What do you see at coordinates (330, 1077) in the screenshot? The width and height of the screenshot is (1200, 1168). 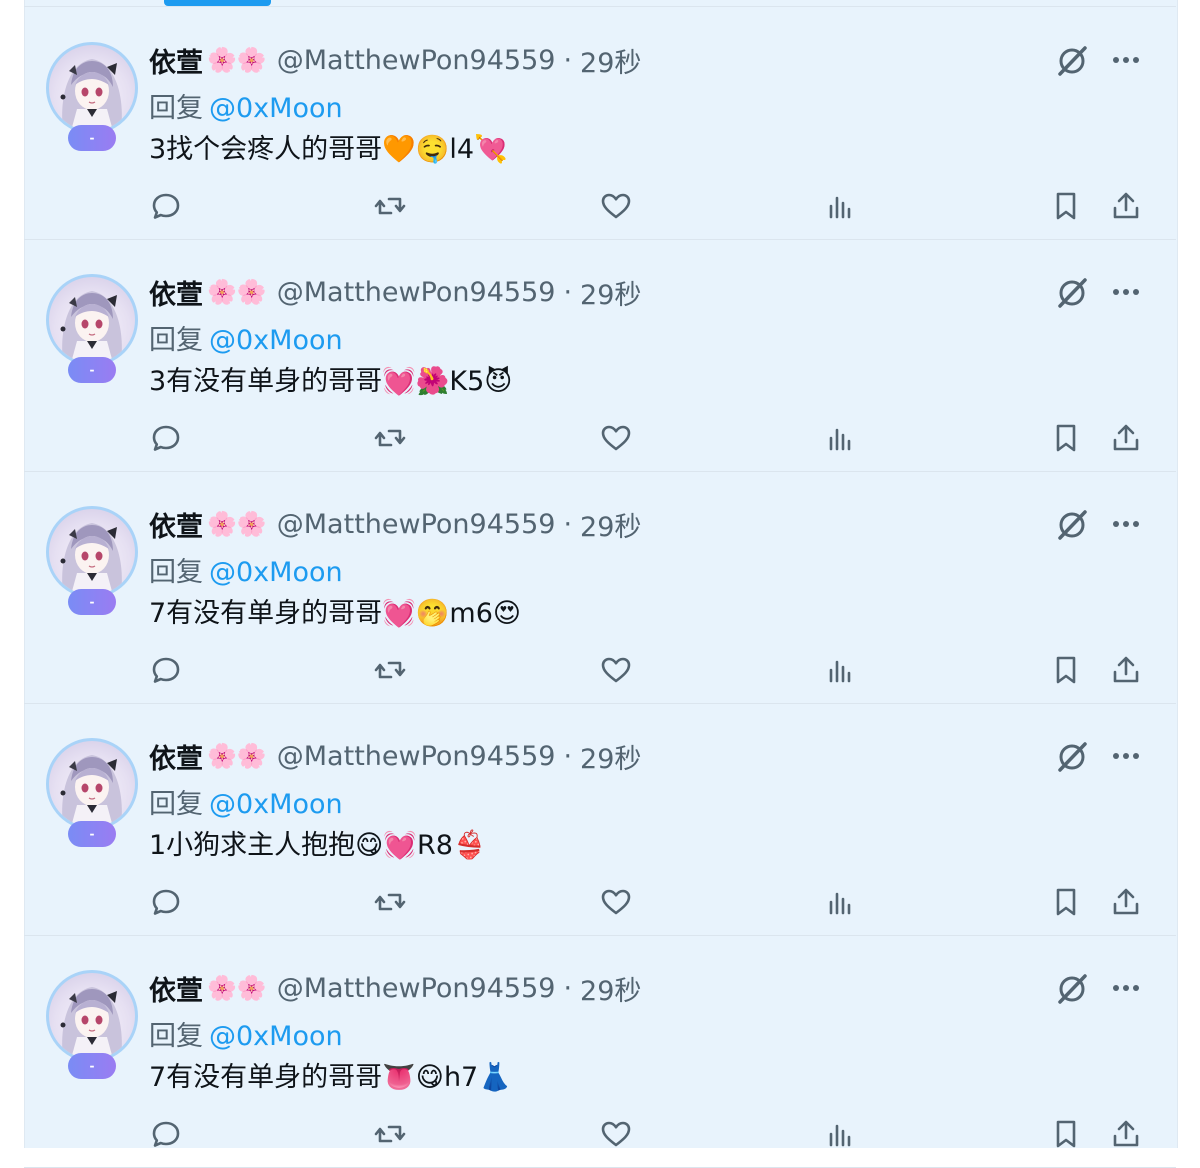 I see `tweet-text: 7有没有单身的哥哥👅😋h7👗` at bounding box center [330, 1077].